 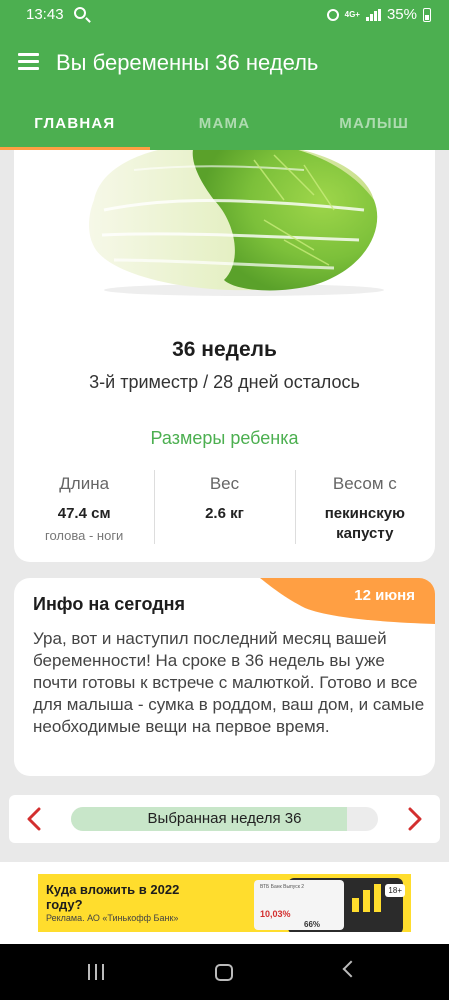 What do you see at coordinates (113, 897) in the screenshot?
I see `ad-headline: Куда вложить в 2022 году?` at bounding box center [113, 897].